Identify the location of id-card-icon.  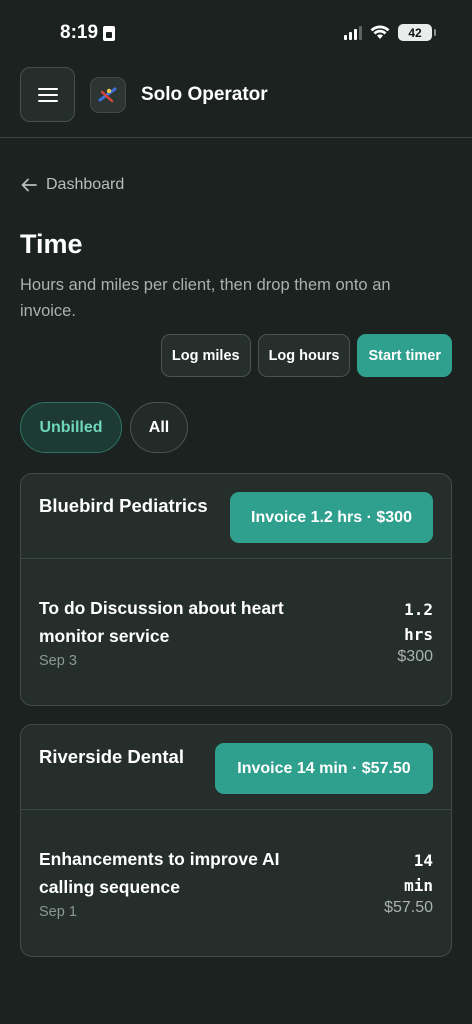
(109, 33).